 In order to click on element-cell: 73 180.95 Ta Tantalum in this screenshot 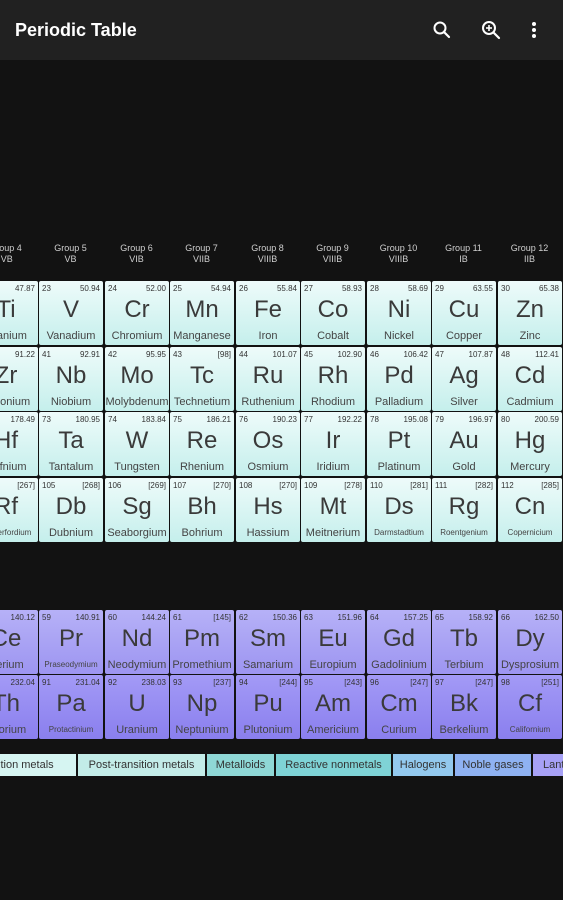, I will do `click(71, 444)`.